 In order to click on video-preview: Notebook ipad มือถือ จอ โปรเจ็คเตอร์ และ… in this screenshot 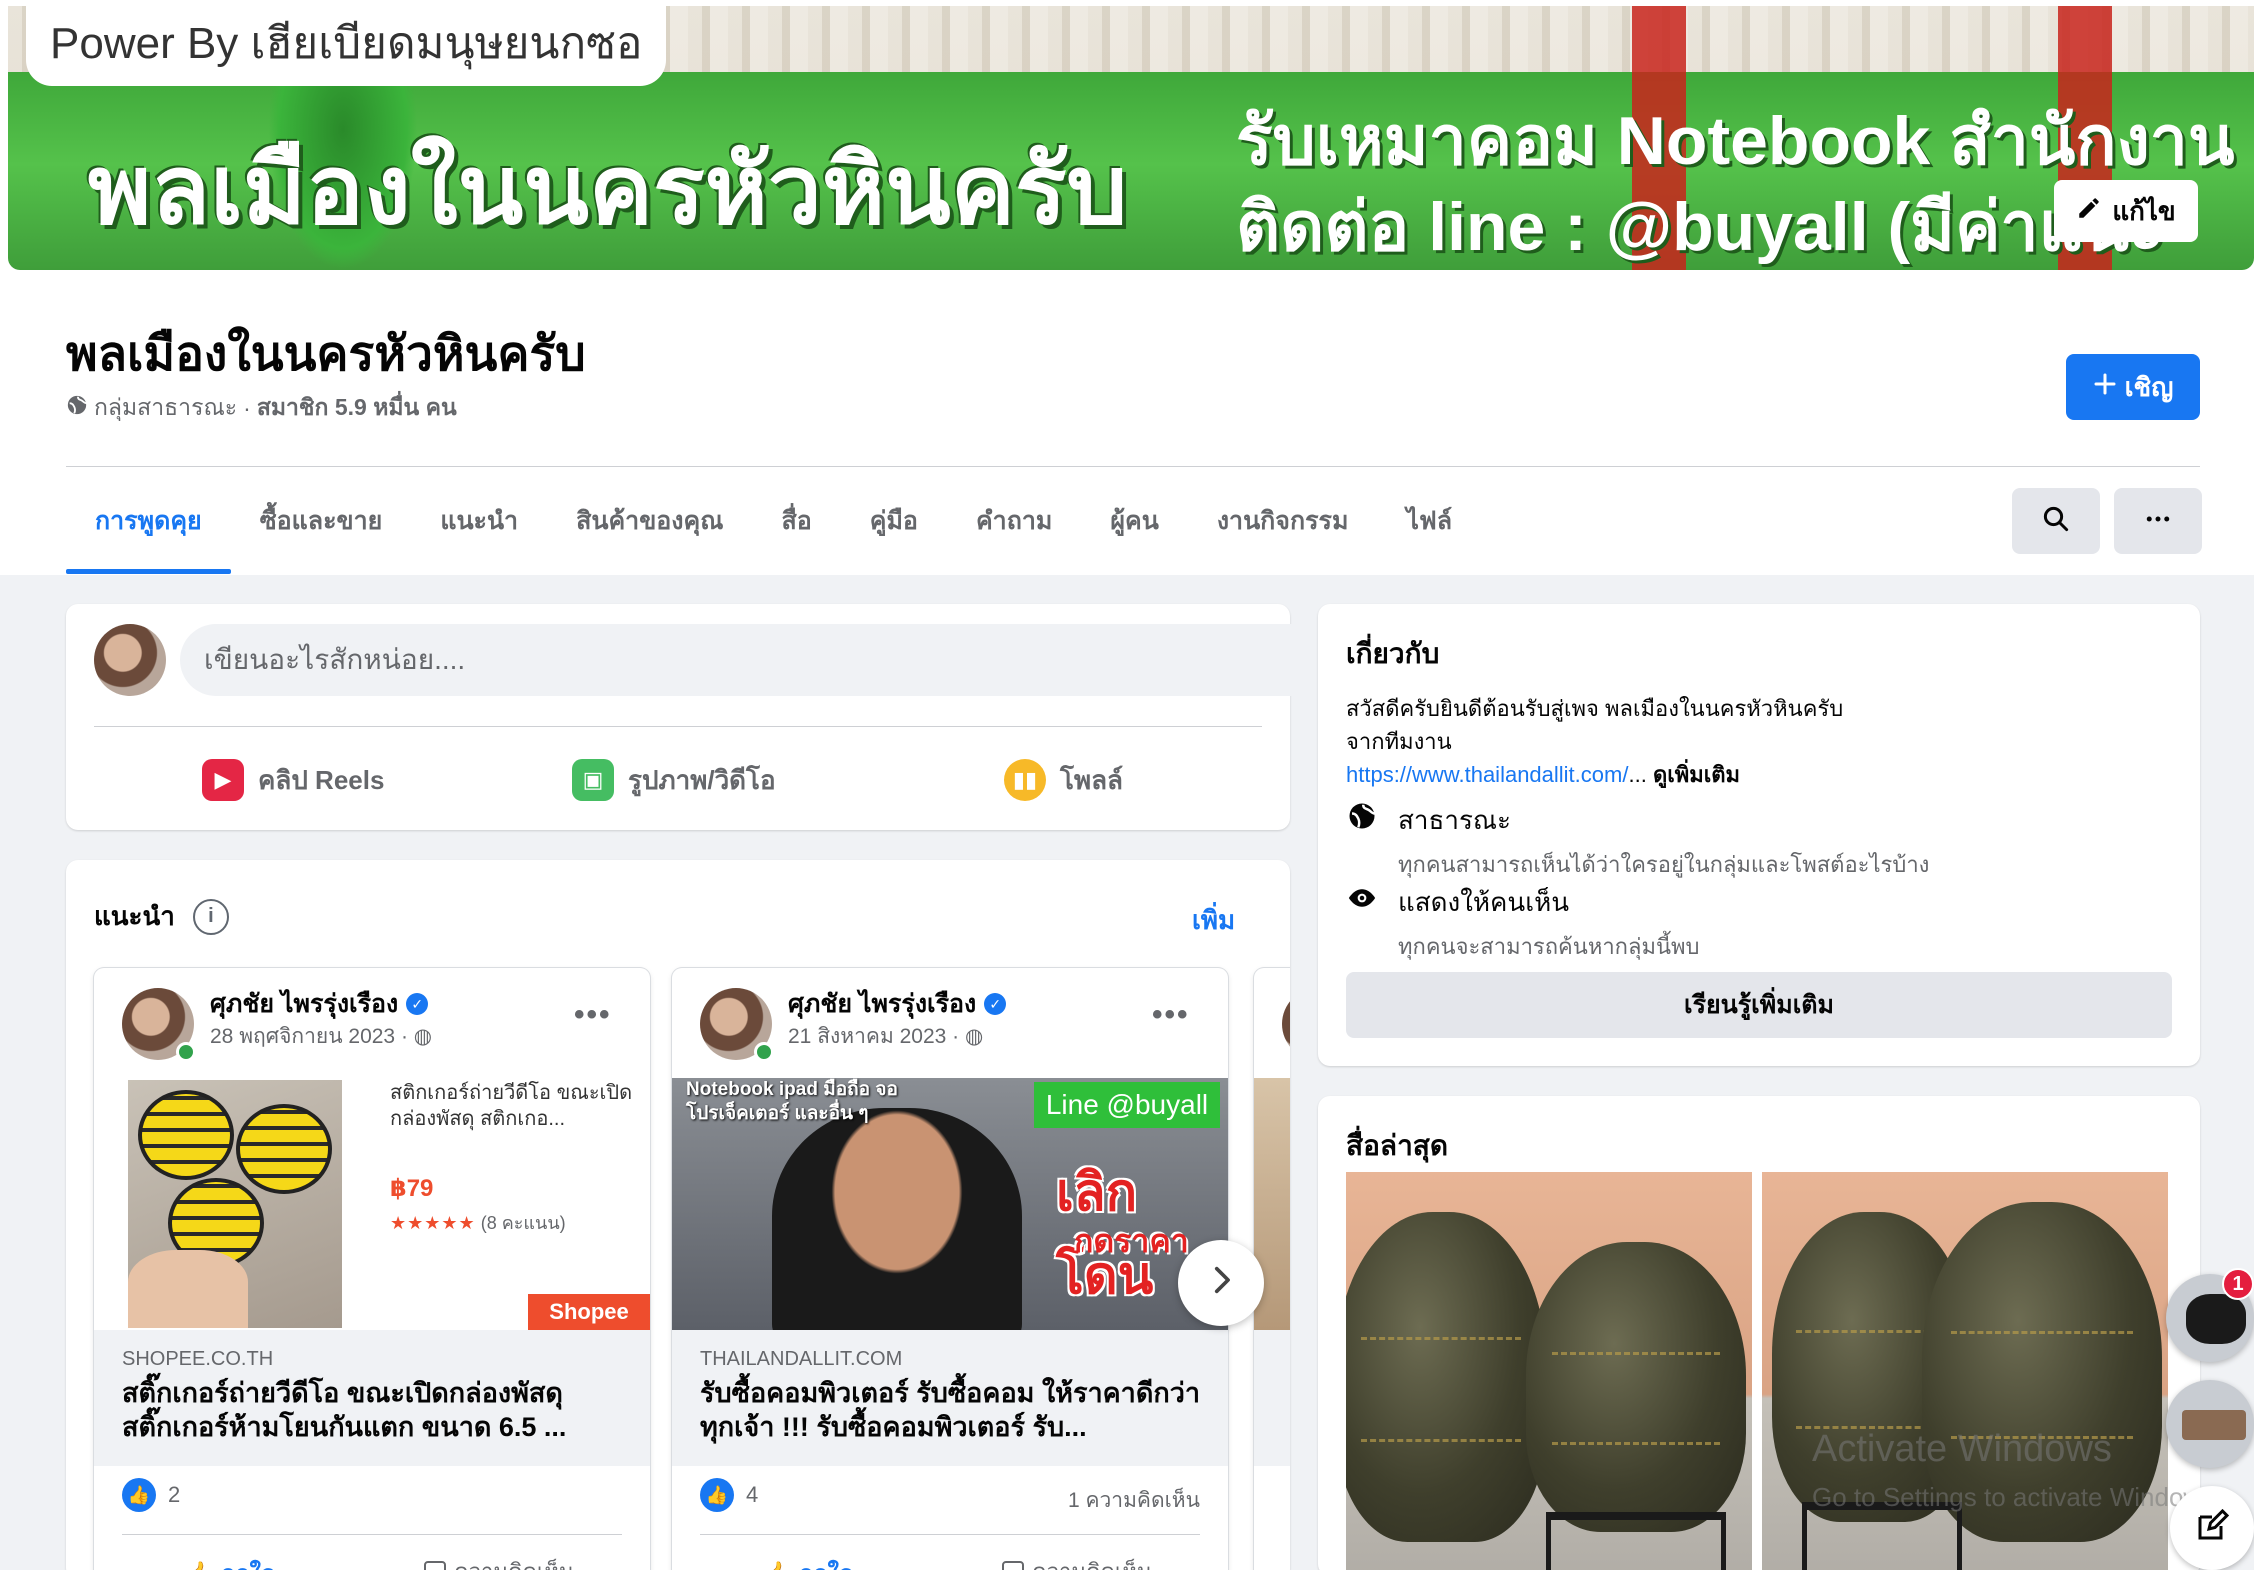, I will do `click(950, 1204)`.